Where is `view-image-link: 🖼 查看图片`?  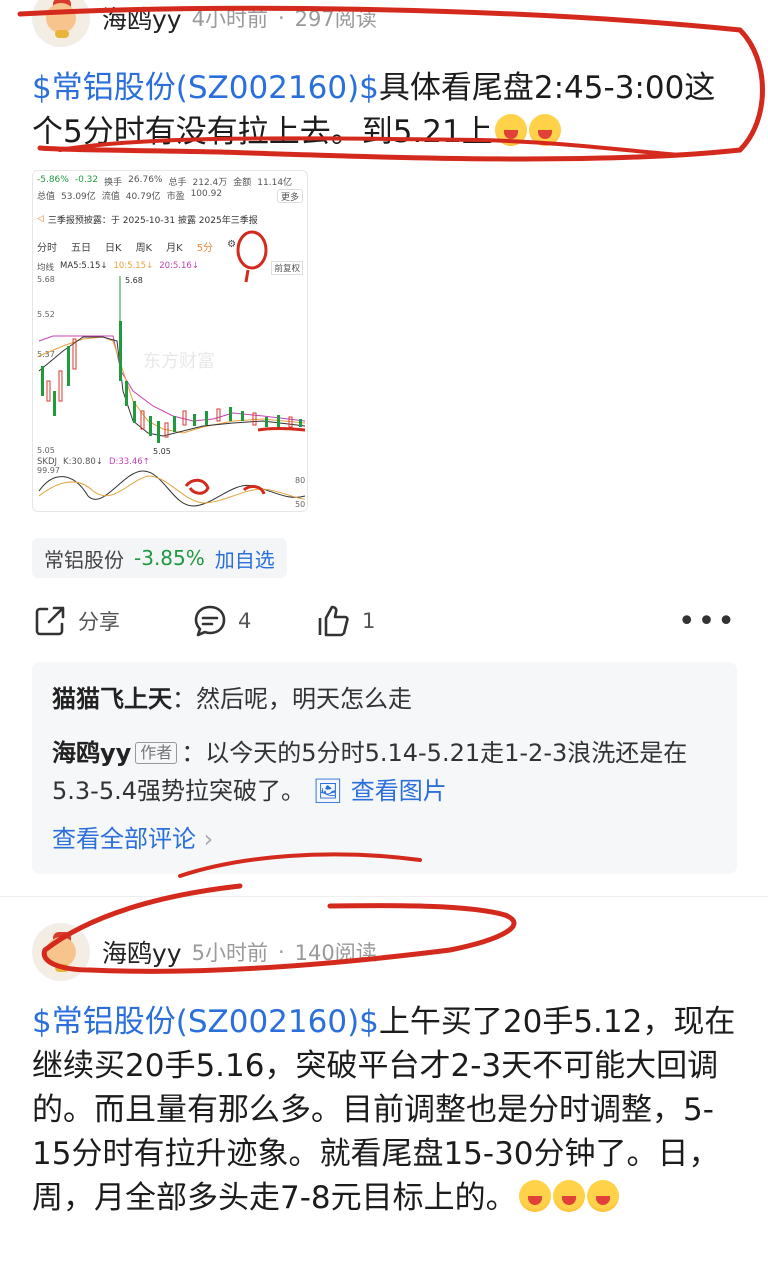 view-image-link: 🖼 查看图片 is located at coordinates (380, 791).